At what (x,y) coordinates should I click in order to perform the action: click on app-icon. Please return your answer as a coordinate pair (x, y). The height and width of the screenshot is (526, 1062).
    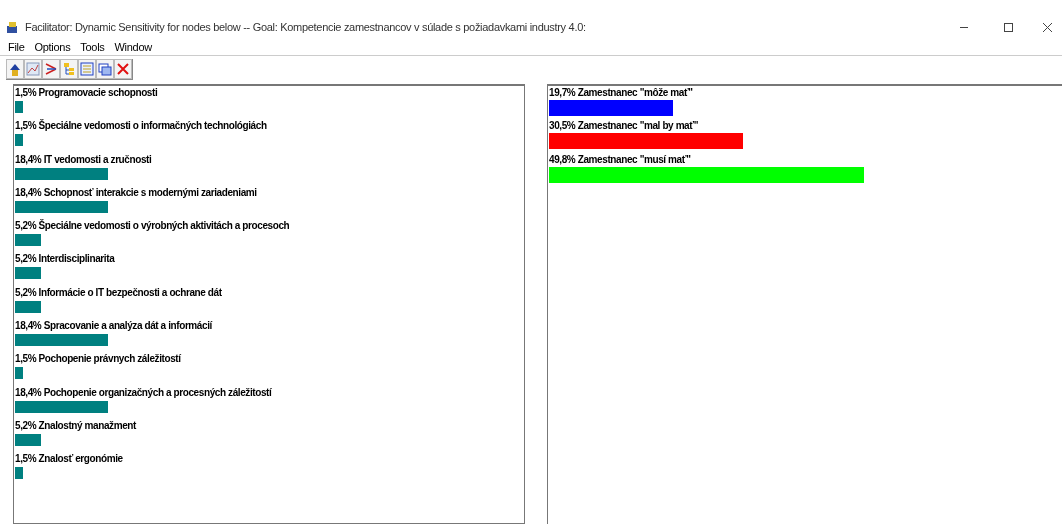
    Looking at the image, I should click on (12, 27).